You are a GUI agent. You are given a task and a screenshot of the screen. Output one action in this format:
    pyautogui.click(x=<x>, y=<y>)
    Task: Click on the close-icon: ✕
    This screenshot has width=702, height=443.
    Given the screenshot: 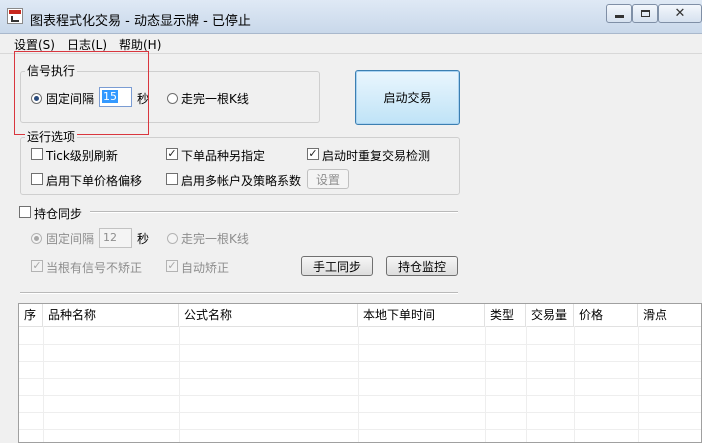 What is the action you would take?
    pyautogui.click(x=680, y=13)
    